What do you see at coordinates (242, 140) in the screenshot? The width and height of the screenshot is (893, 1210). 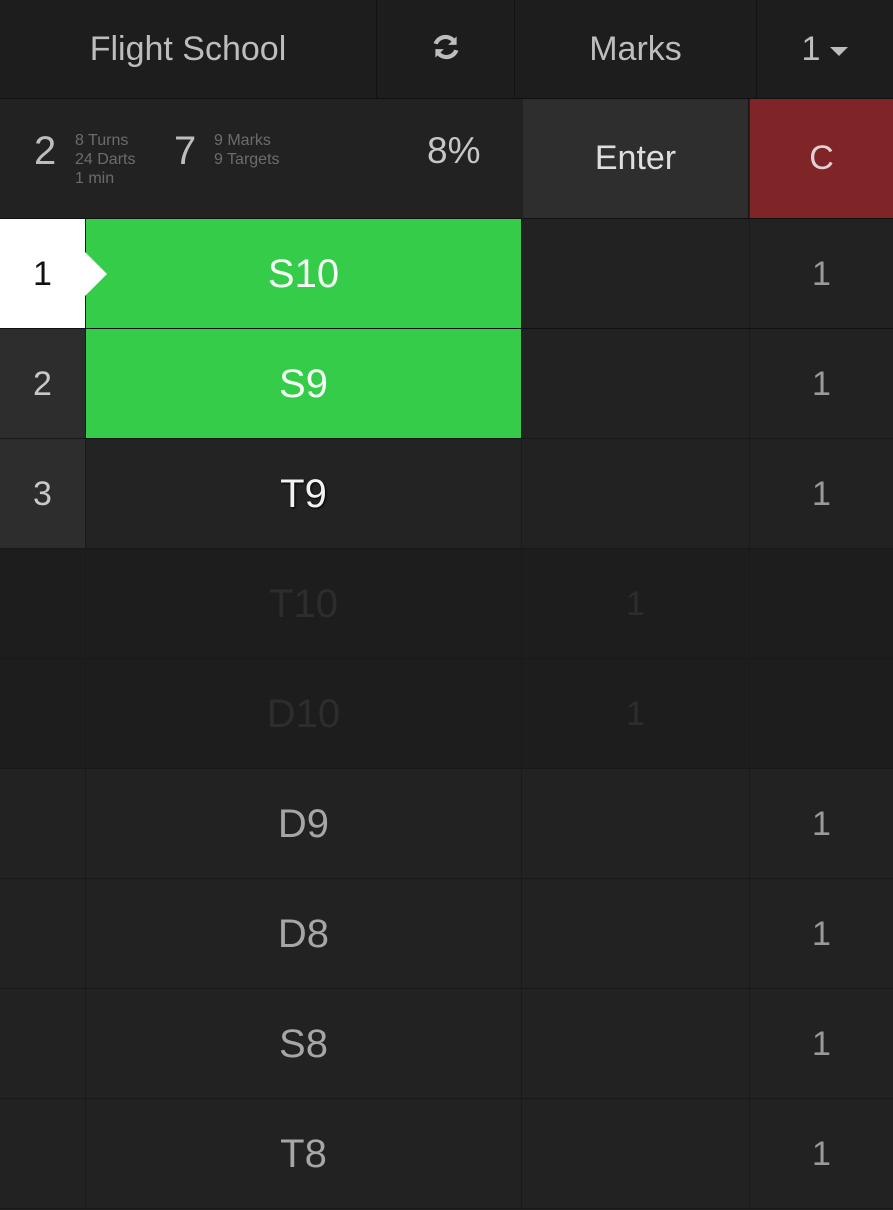 I see `marks-label: 9 Marks` at bounding box center [242, 140].